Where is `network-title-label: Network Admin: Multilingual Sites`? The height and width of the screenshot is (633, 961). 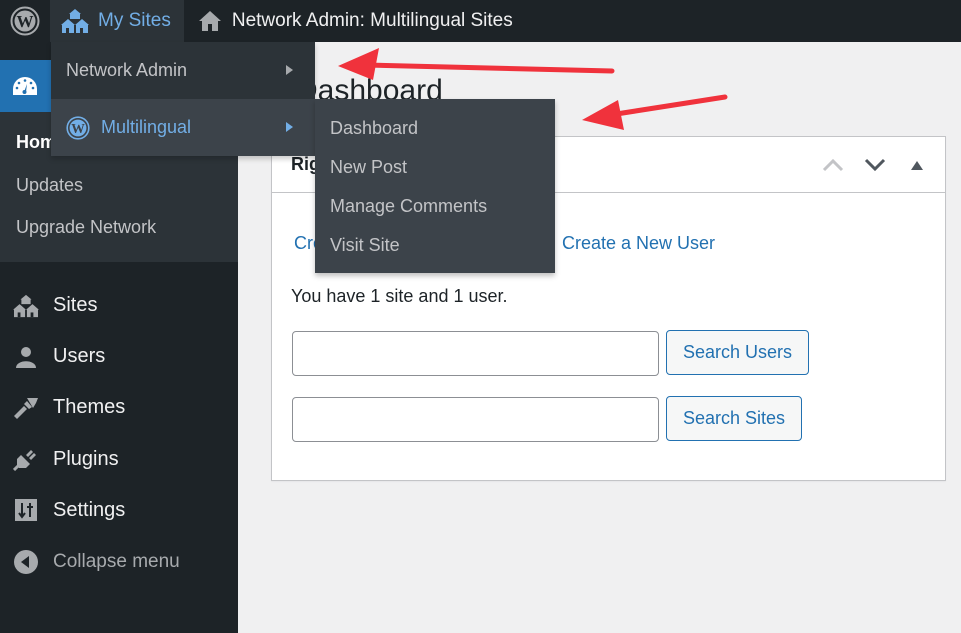
network-title-label: Network Admin: Multilingual Sites is located at coordinates (372, 20).